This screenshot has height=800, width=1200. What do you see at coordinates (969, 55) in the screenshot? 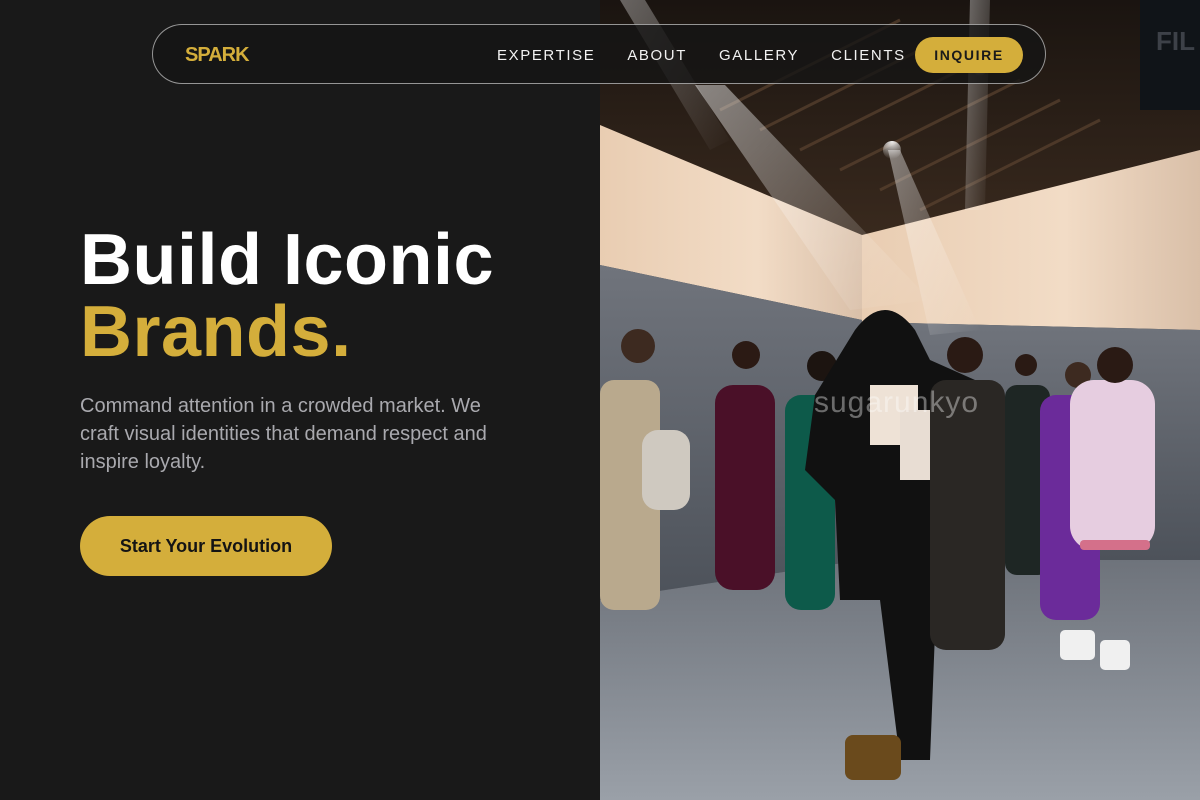
I see `inquire-button: INQUIRE` at bounding box center [969, 55].